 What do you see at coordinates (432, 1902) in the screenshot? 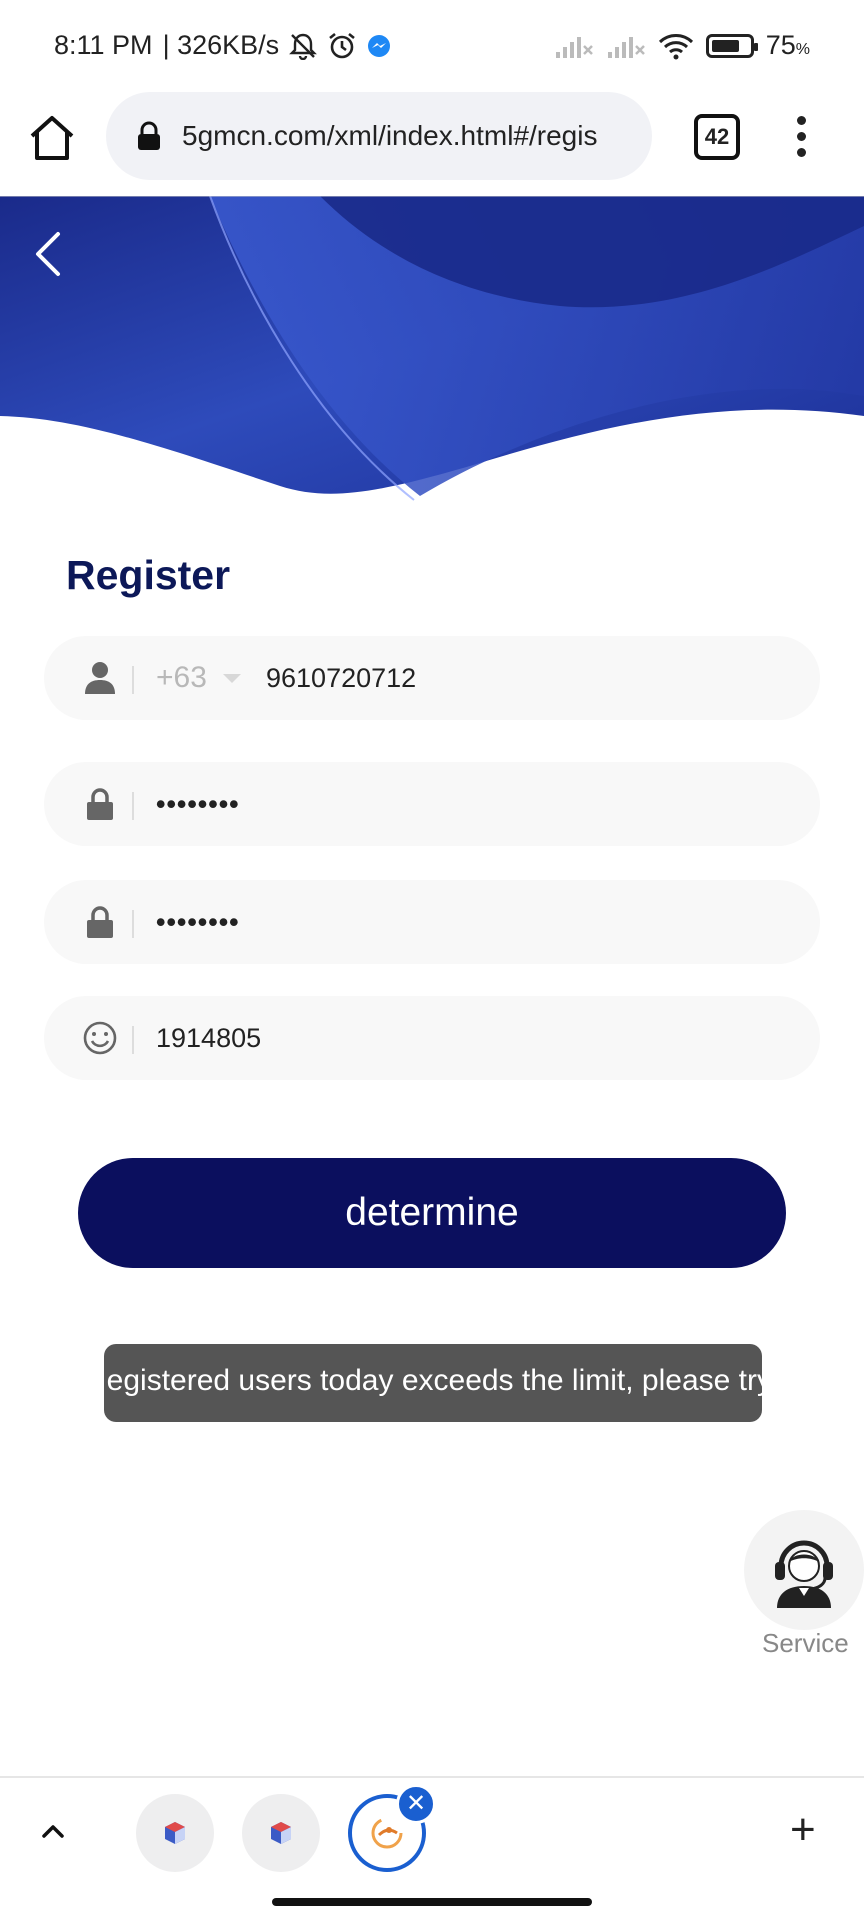
I see `home-indicator` at bounding box center [432, 1902].